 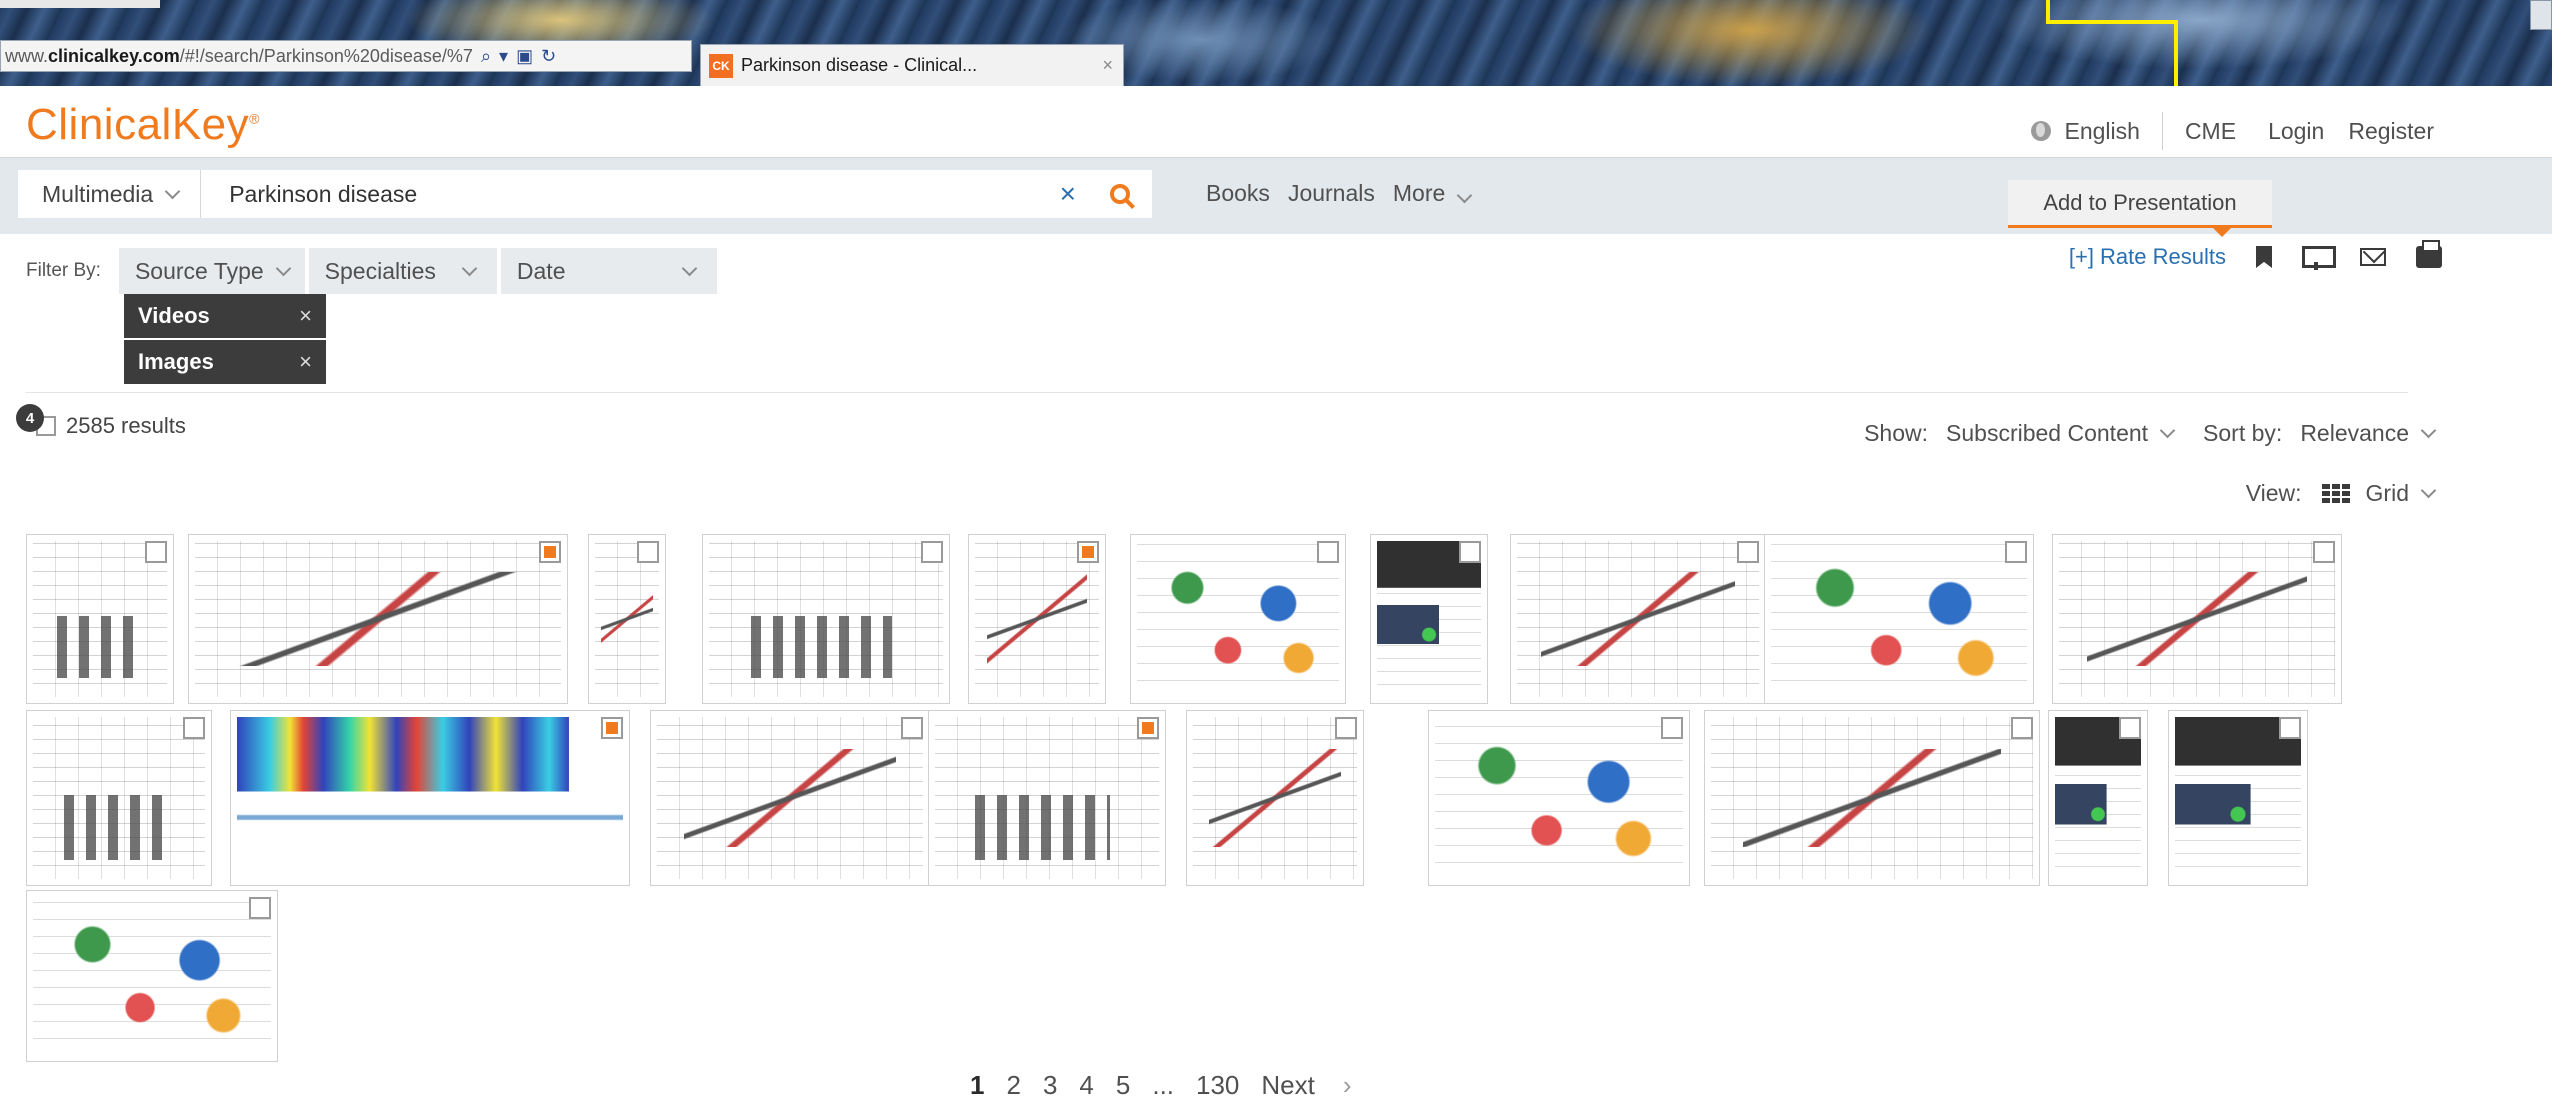 What do you see at coordinates (143, 125) in the screenshot?
I see `clinicalkey-logo: ClinicalKey®` at bounding box center [143, 125].